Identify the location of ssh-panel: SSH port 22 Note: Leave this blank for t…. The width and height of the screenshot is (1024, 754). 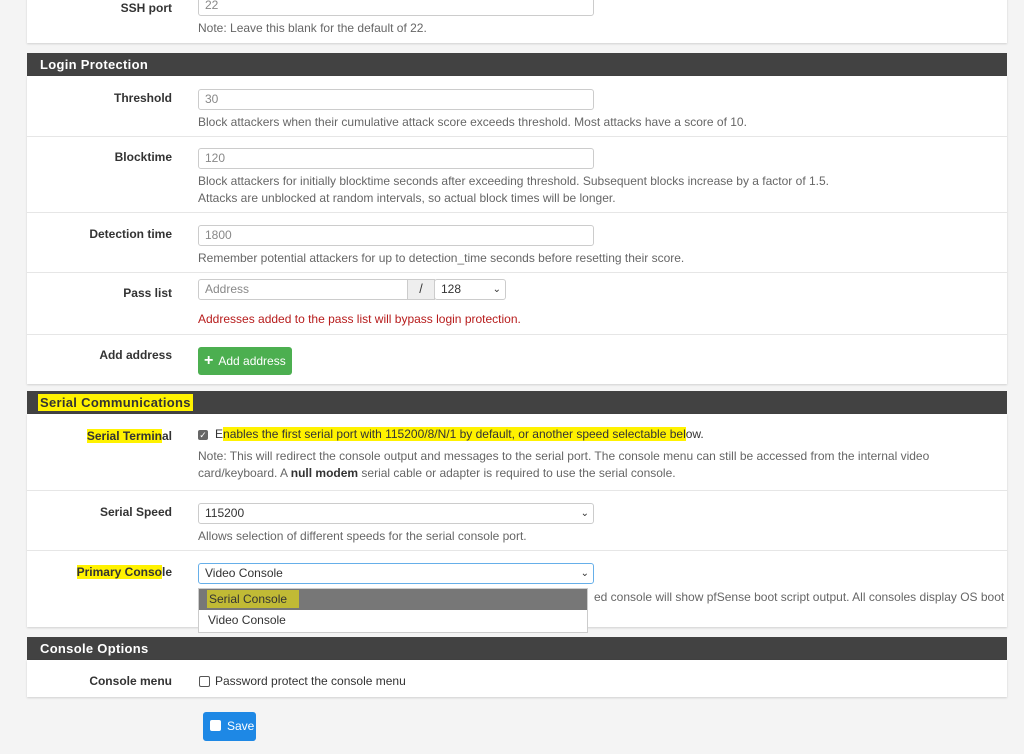
(517, 21).